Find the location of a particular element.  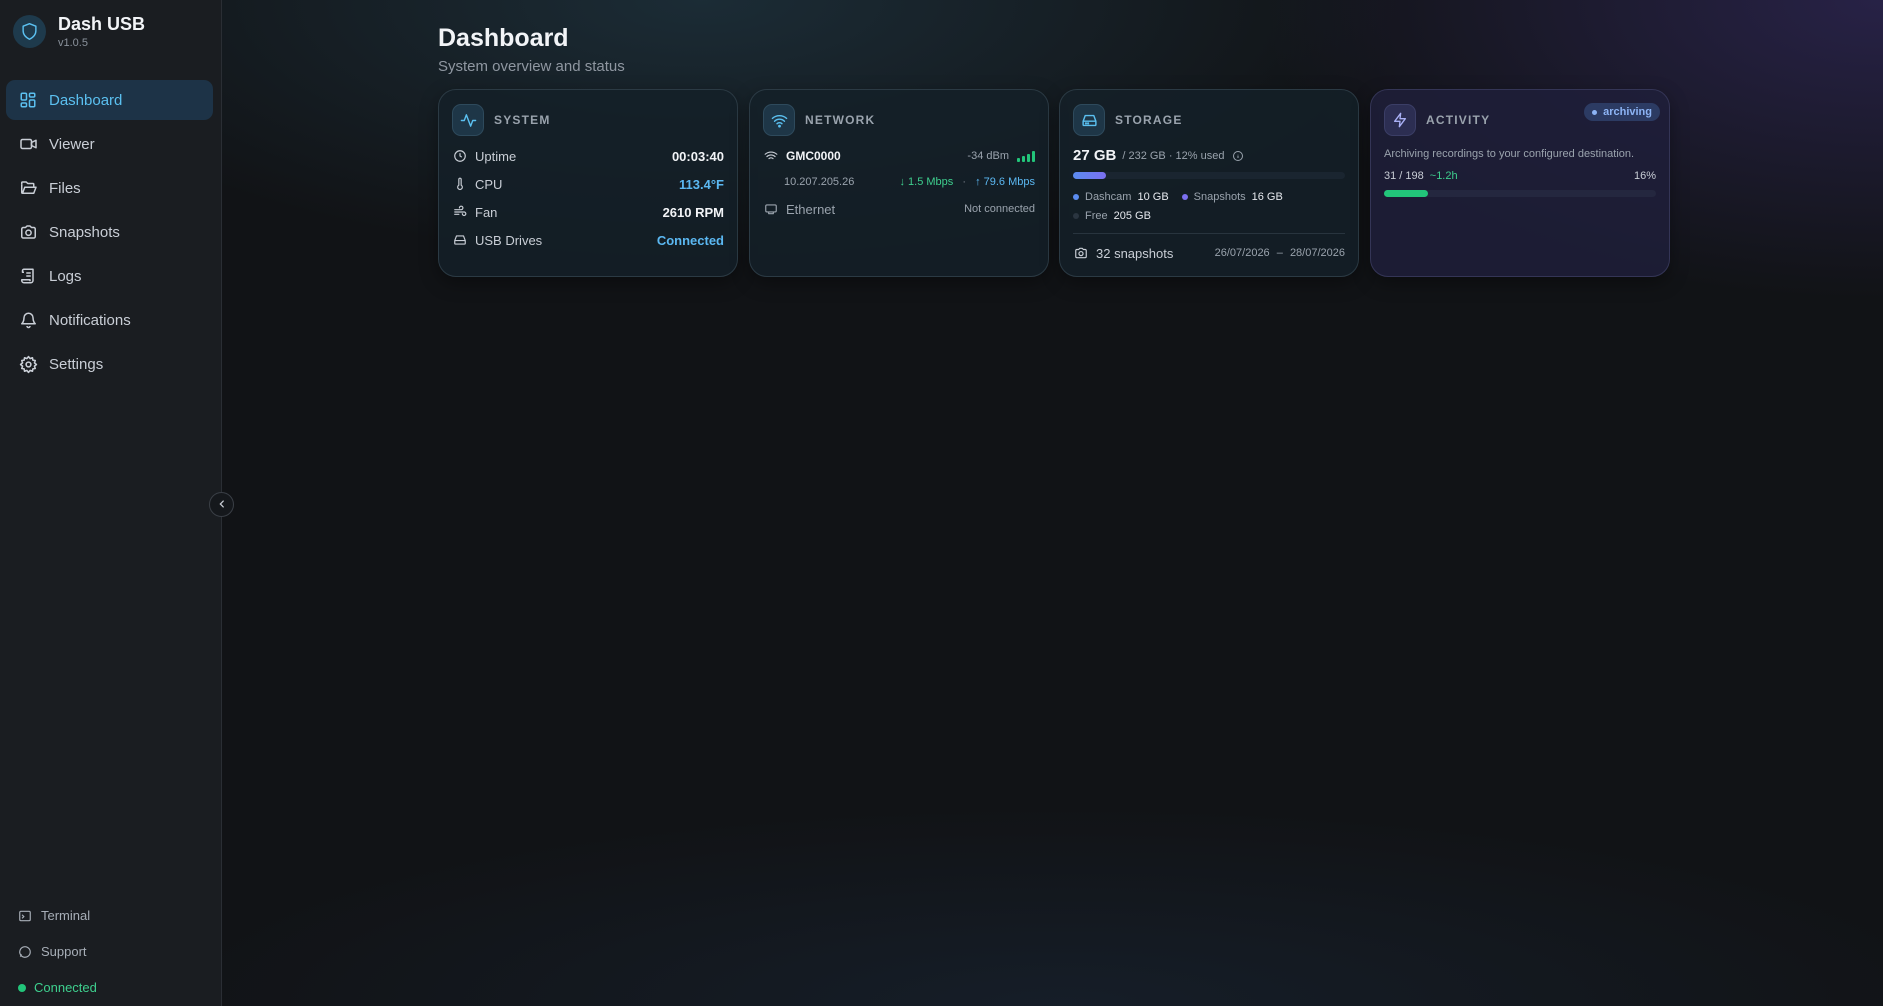

brand: Dash USB v1.0.5 is located at coordinates (79, 31).